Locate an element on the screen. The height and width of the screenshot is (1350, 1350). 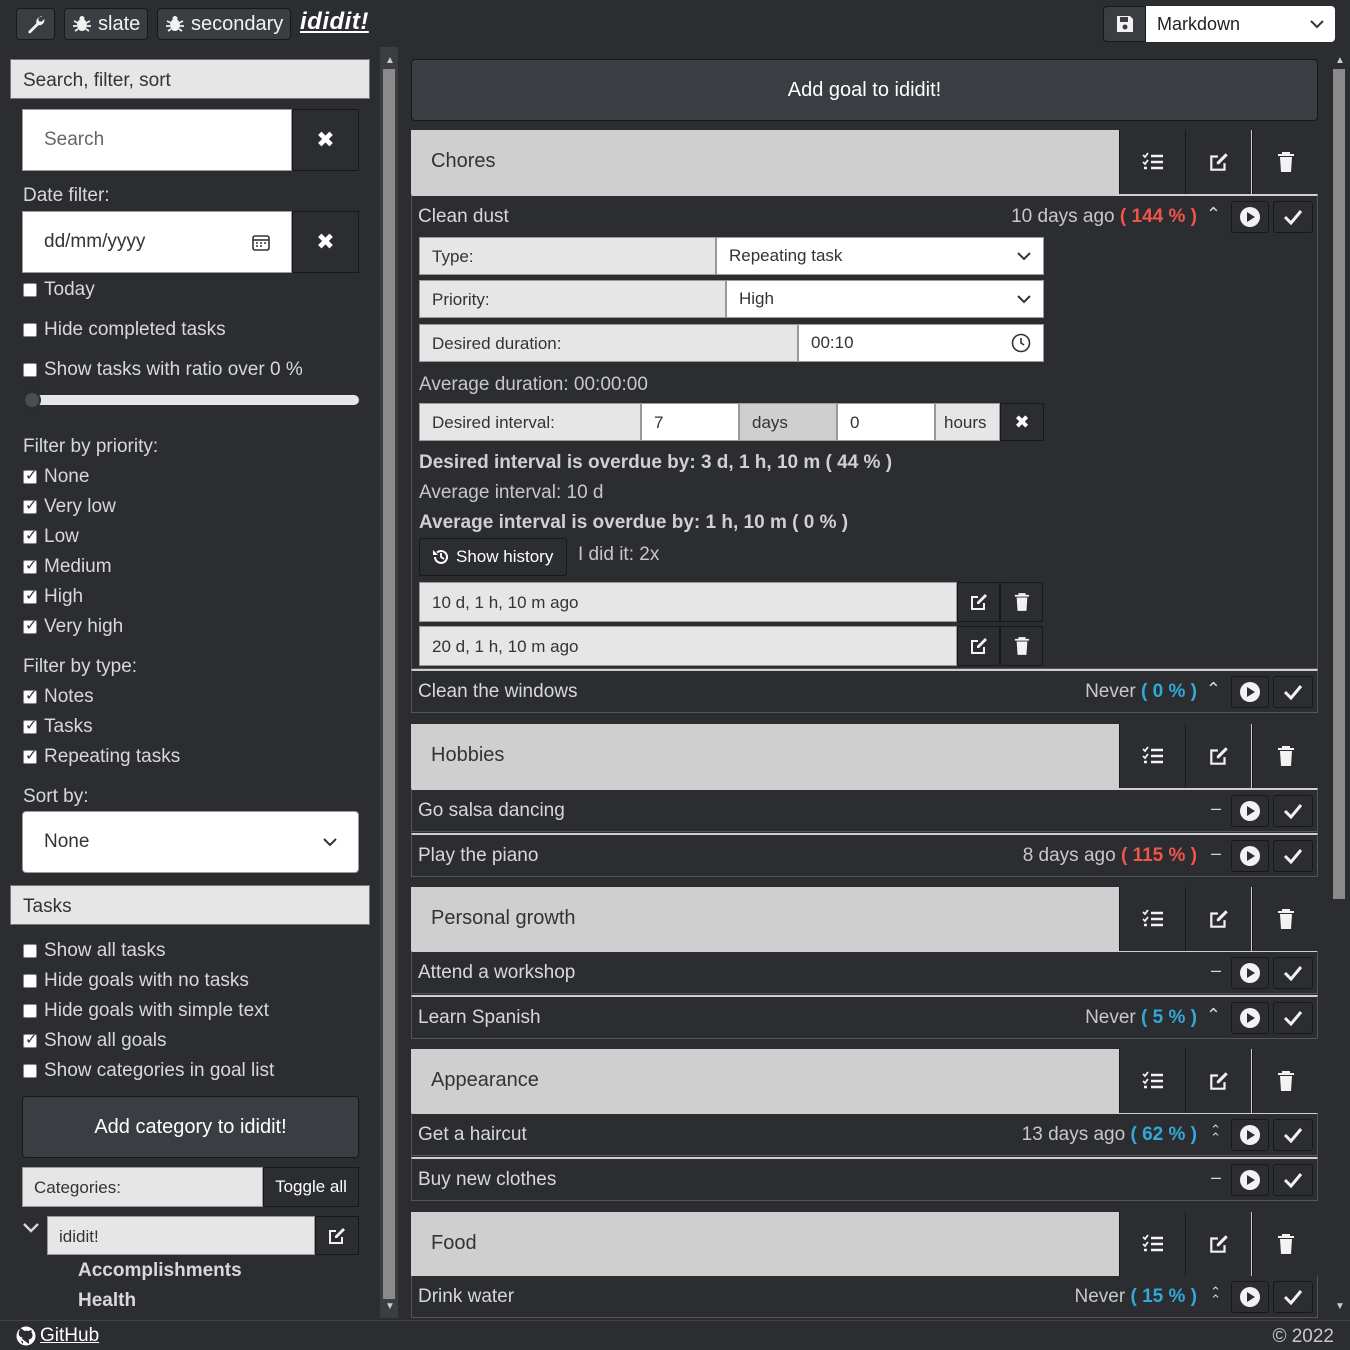
category-item: Health is located at coordinates (107, 1301).